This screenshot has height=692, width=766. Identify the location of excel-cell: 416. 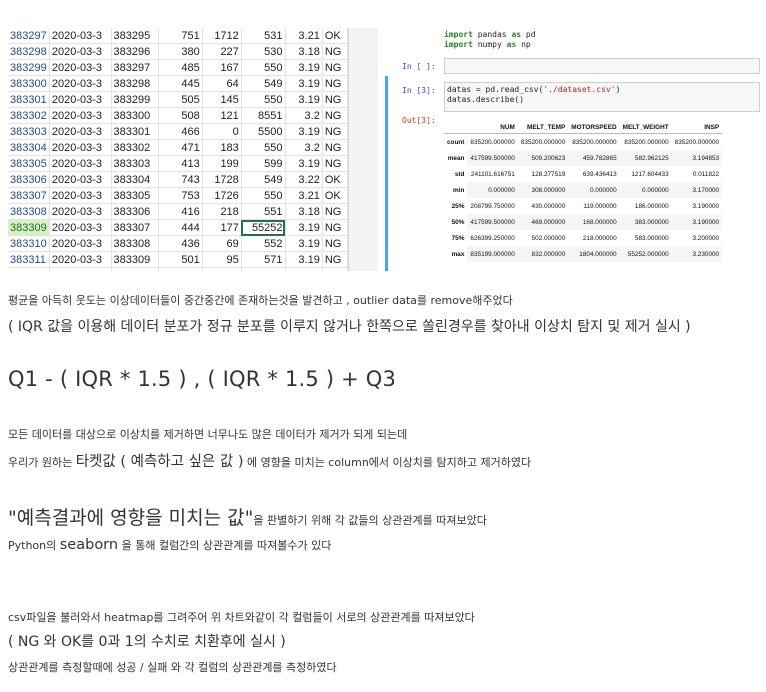
(180, 211).